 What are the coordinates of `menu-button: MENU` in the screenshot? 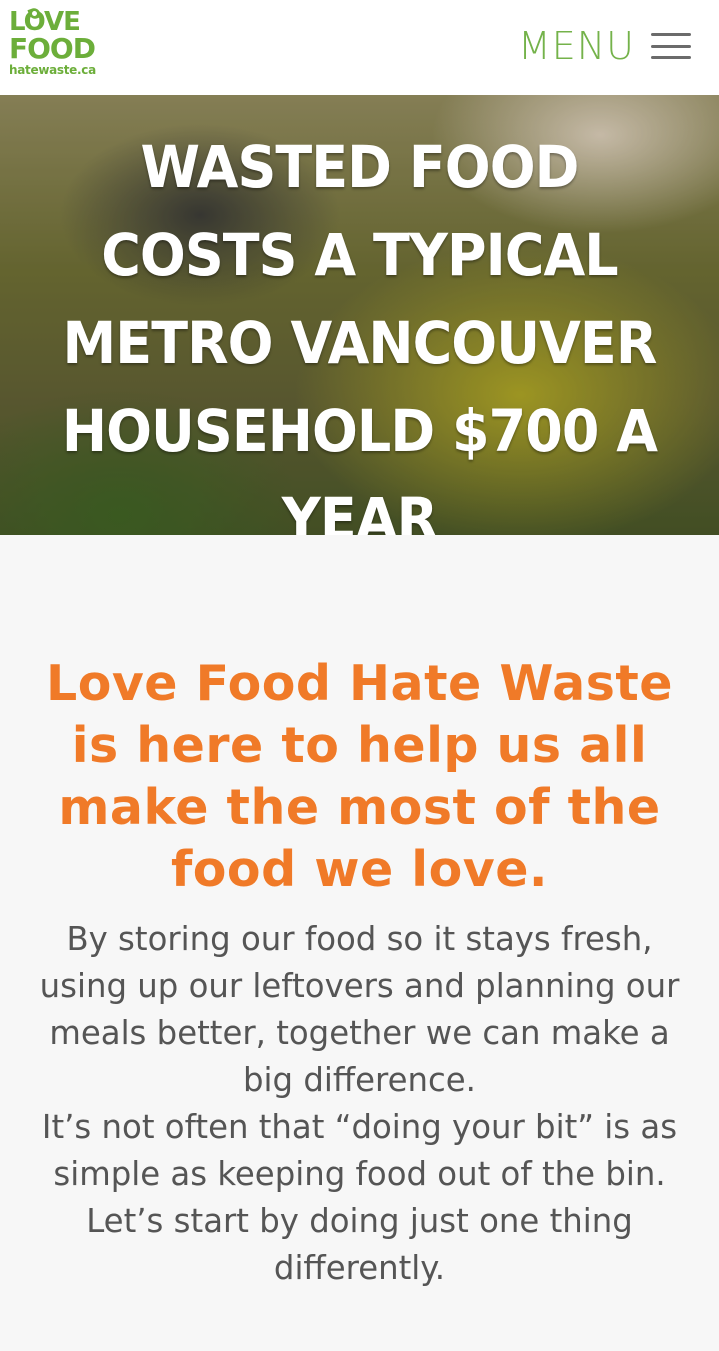 It's located at (604, 46).